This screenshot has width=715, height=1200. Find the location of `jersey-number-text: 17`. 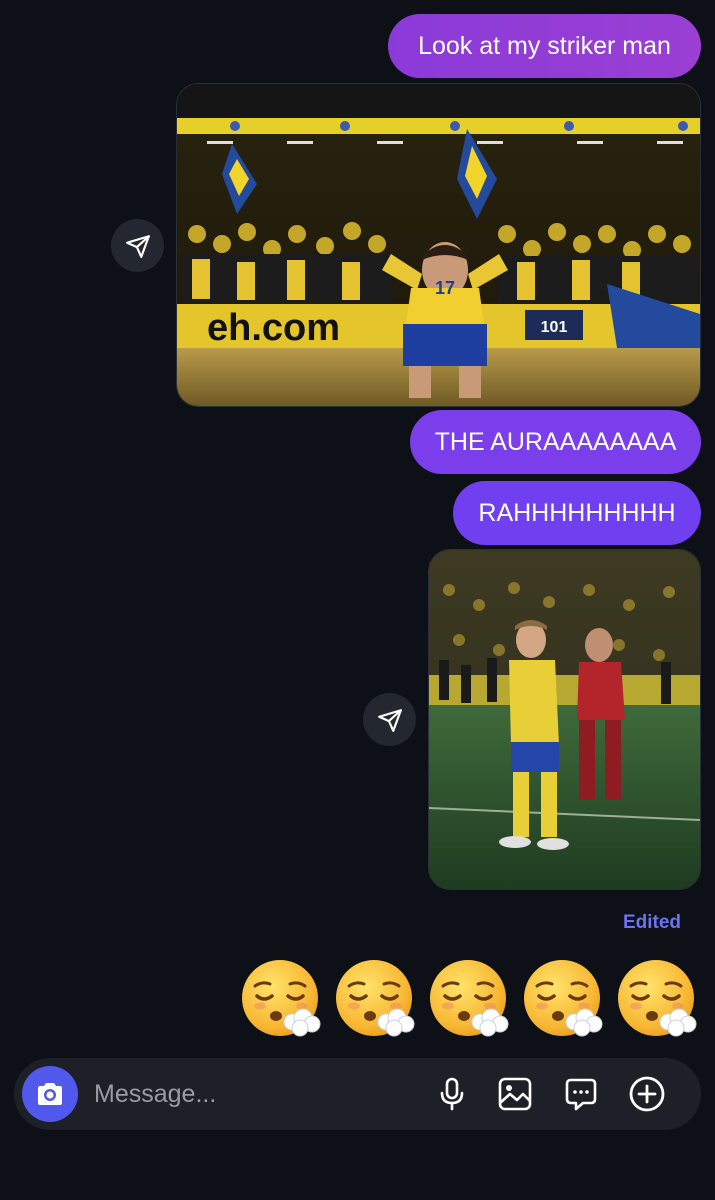

jersey-number-text: 17 is located at coordinates (445, 288).